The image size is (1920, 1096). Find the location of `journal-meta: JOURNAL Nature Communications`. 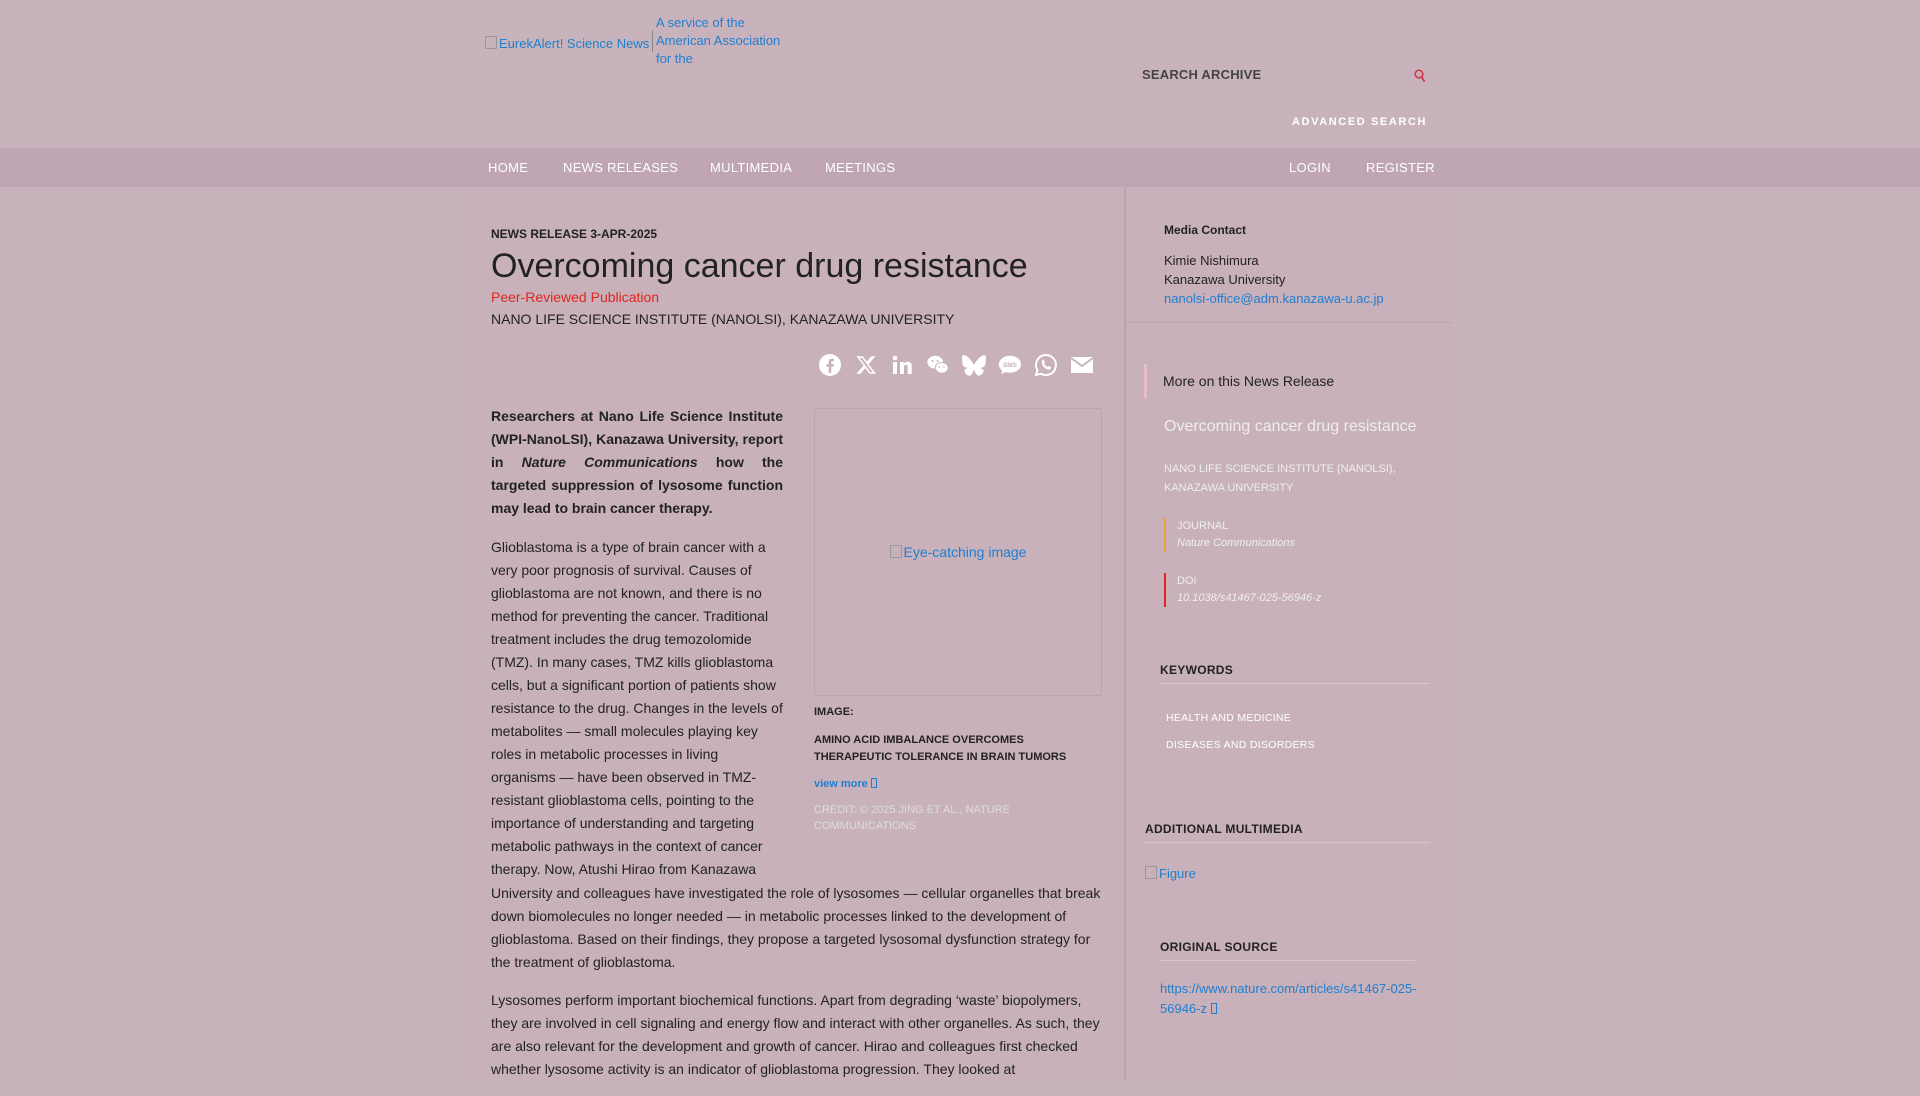

journal-meta: JOURNAL Nature Communications is located at coordinates (1229, 535).